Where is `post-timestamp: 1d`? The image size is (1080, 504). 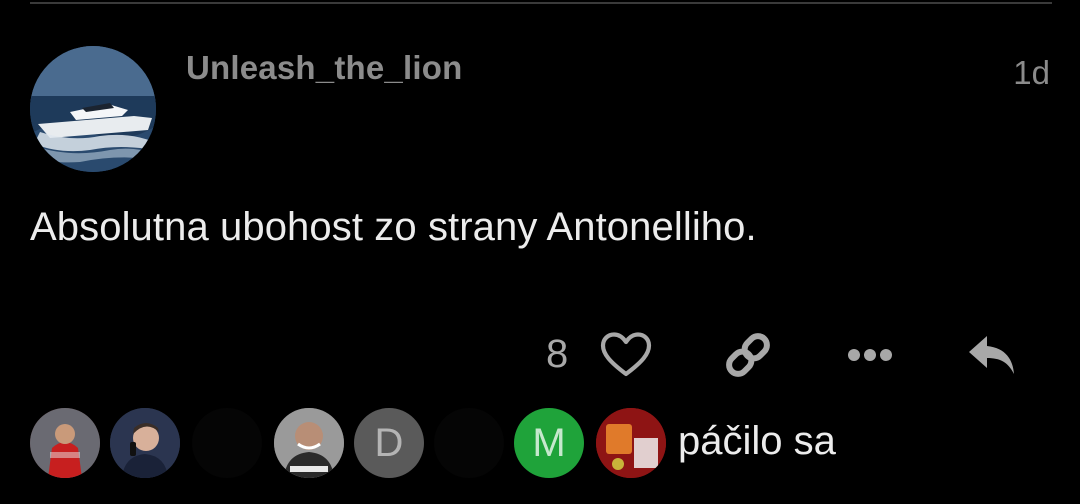
post-timestamp: 1d is located at coordinates (1031, 73).